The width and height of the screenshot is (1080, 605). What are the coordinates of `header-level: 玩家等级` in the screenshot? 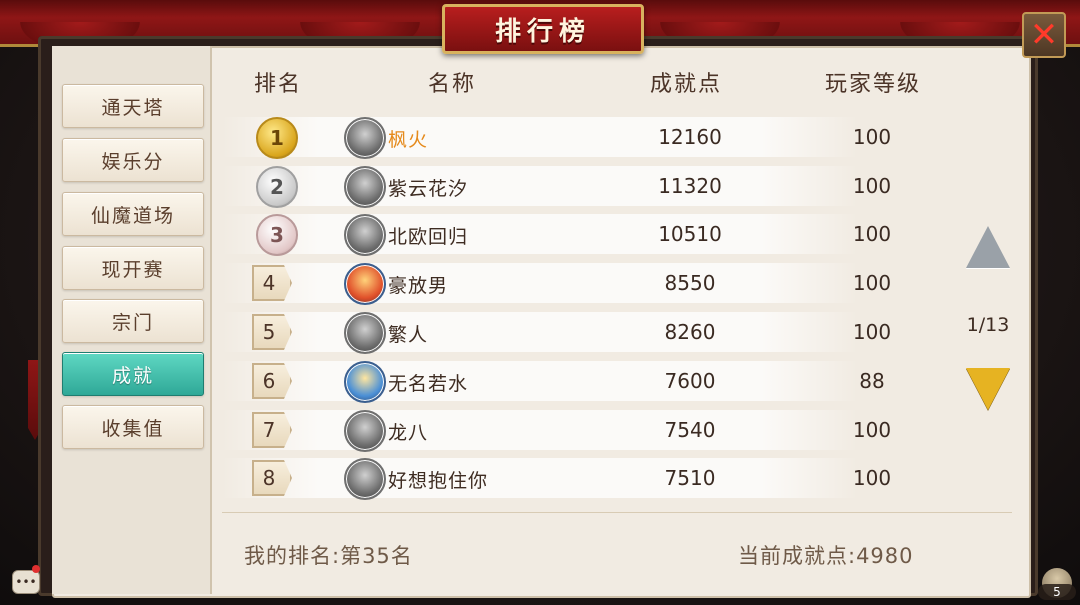 It's located at (872, 84).